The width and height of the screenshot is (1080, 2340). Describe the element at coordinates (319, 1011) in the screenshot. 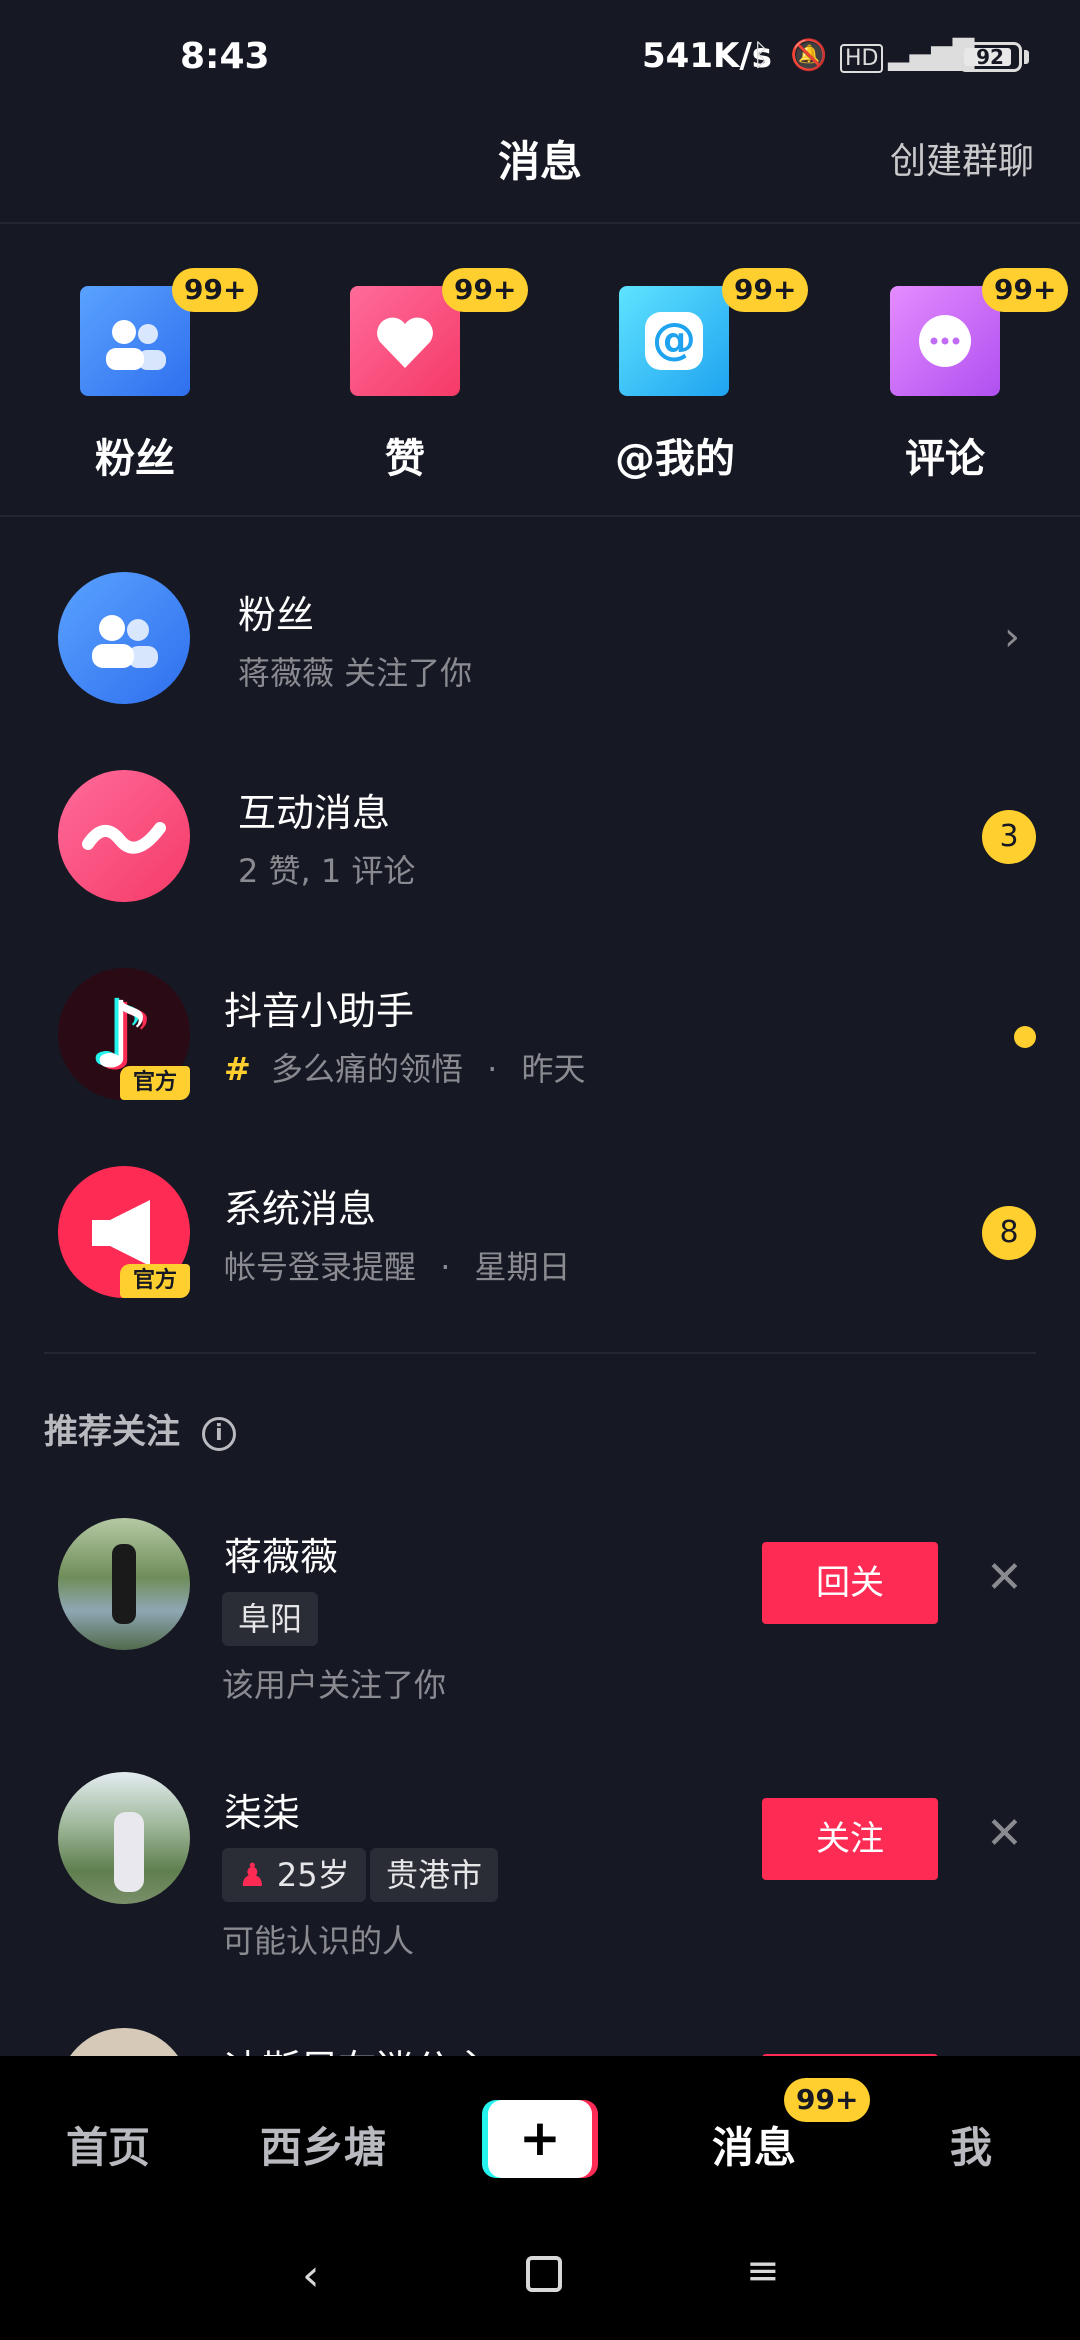

I see `list-item-title: 抖音小助手` at that location.